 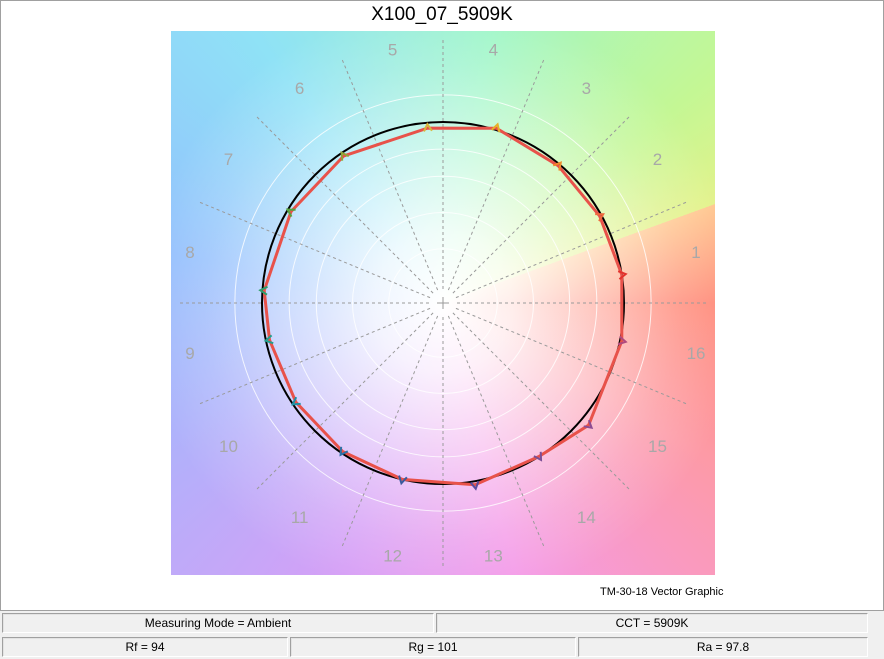 I want to click on status-rg: Rg = 101, so click(x=433, y=647).